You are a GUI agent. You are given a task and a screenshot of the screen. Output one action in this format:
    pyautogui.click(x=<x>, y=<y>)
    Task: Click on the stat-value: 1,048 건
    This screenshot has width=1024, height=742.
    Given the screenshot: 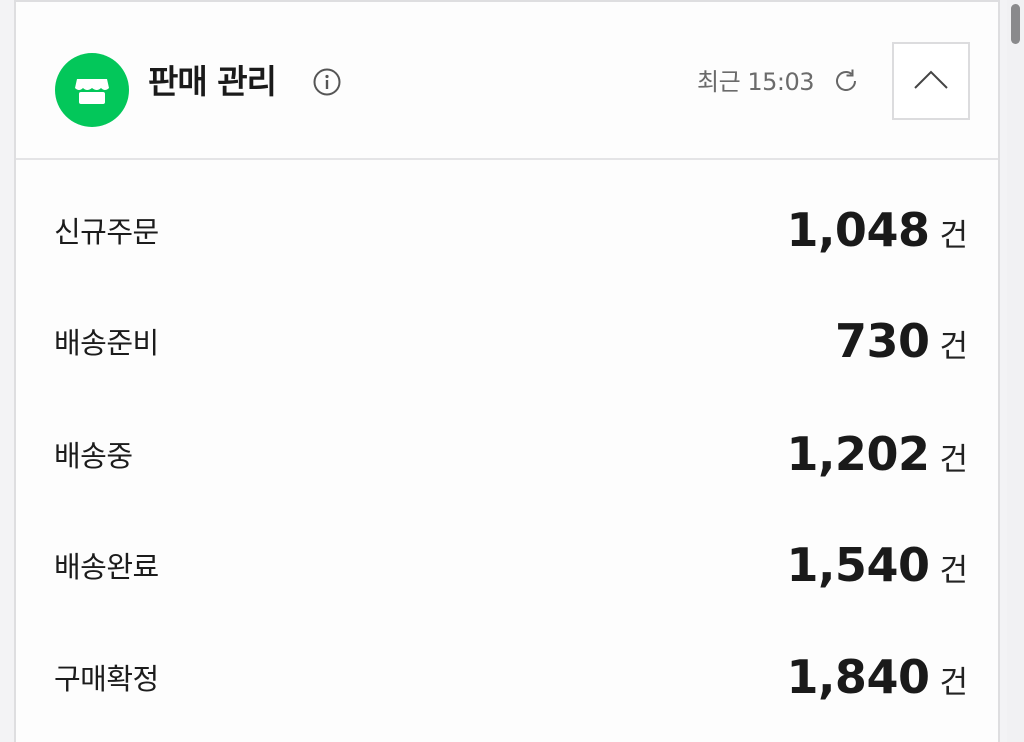 What is the action you would take?
    pyautogui.click(x=877, y=235)
    